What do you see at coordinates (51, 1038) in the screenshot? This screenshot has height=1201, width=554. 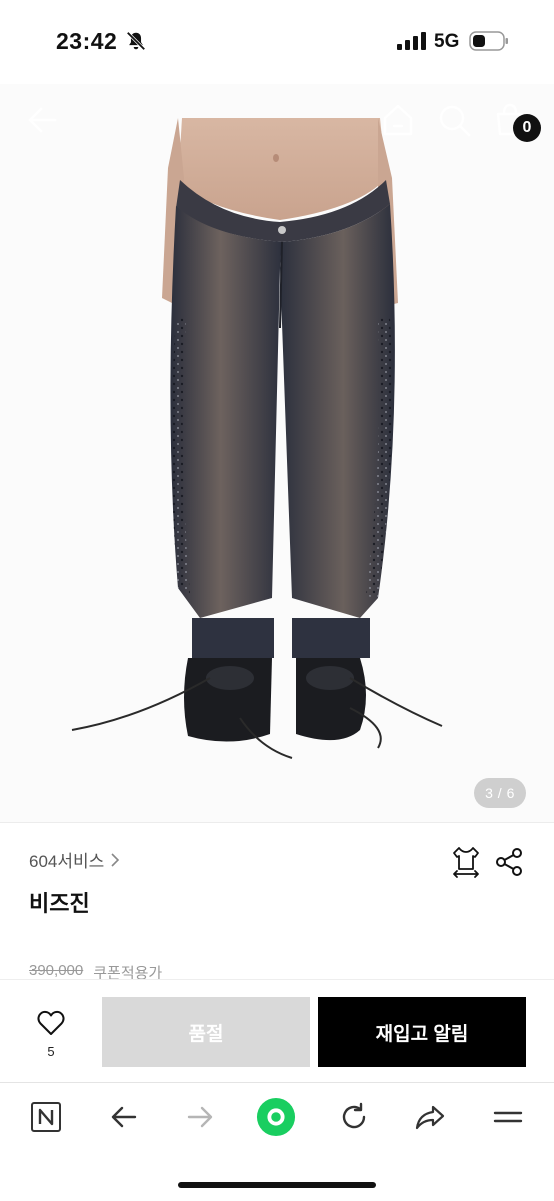 I see `like-button: 5` at bounding box center [51, 1038].